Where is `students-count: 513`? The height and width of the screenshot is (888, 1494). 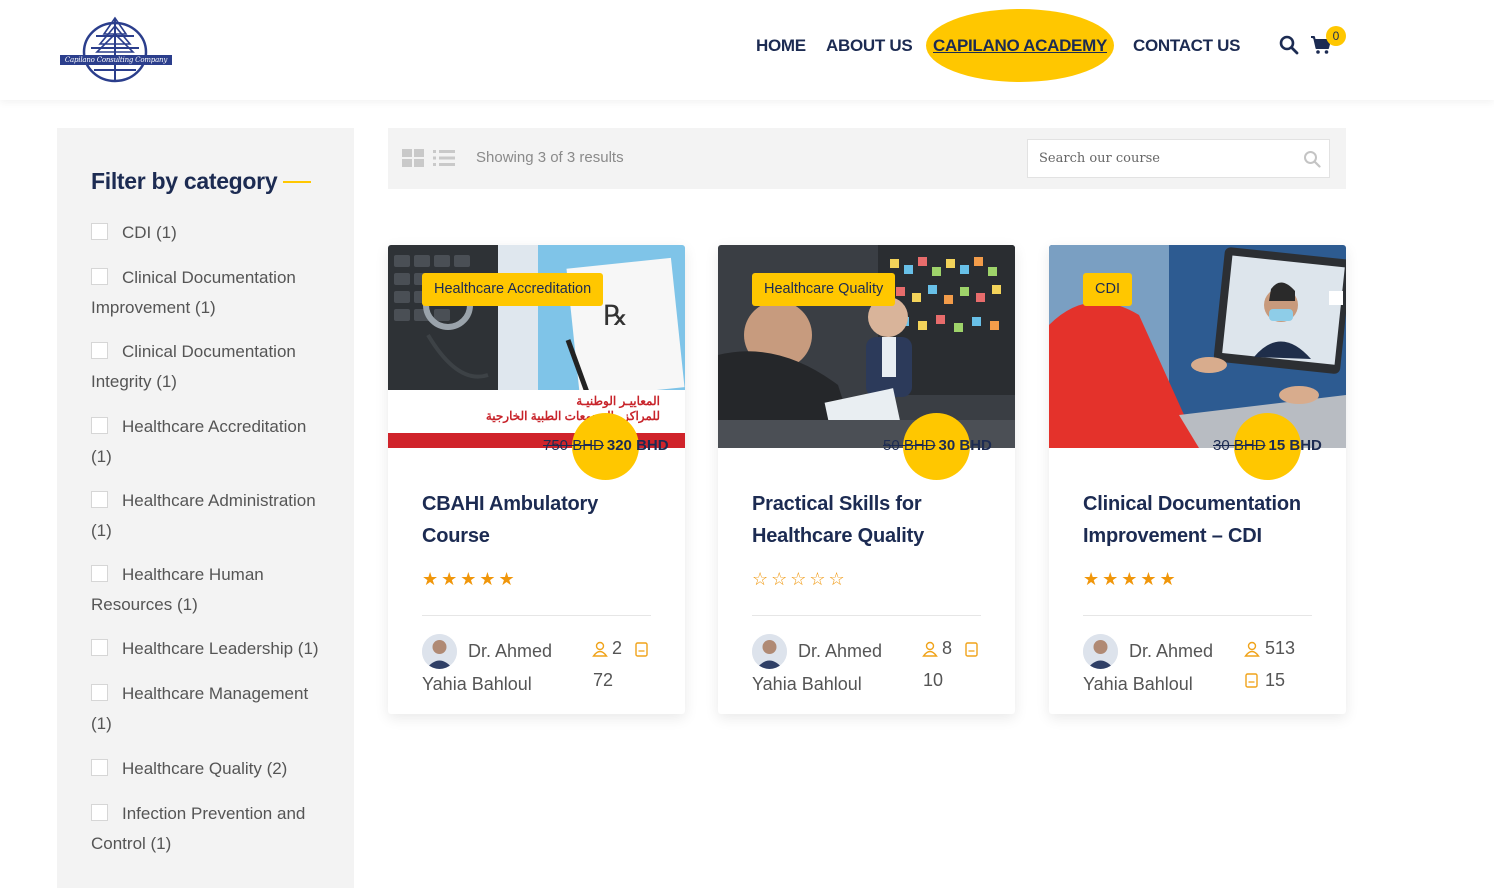 students-count: 513 is located at coordinates (1280, 648).